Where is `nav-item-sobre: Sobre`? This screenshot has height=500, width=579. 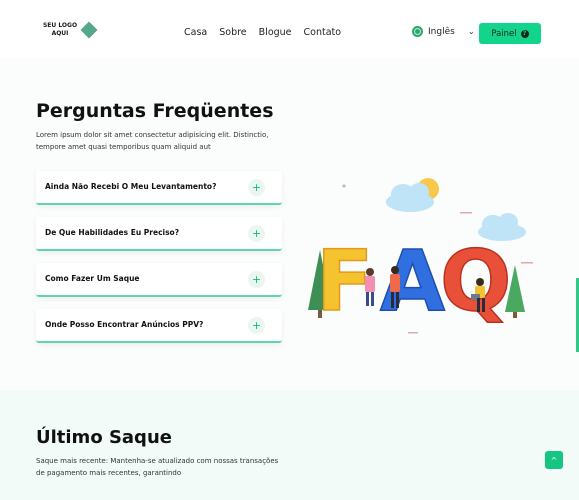
nav-item-sobre: Sobre is located at coordinates (232, 32).